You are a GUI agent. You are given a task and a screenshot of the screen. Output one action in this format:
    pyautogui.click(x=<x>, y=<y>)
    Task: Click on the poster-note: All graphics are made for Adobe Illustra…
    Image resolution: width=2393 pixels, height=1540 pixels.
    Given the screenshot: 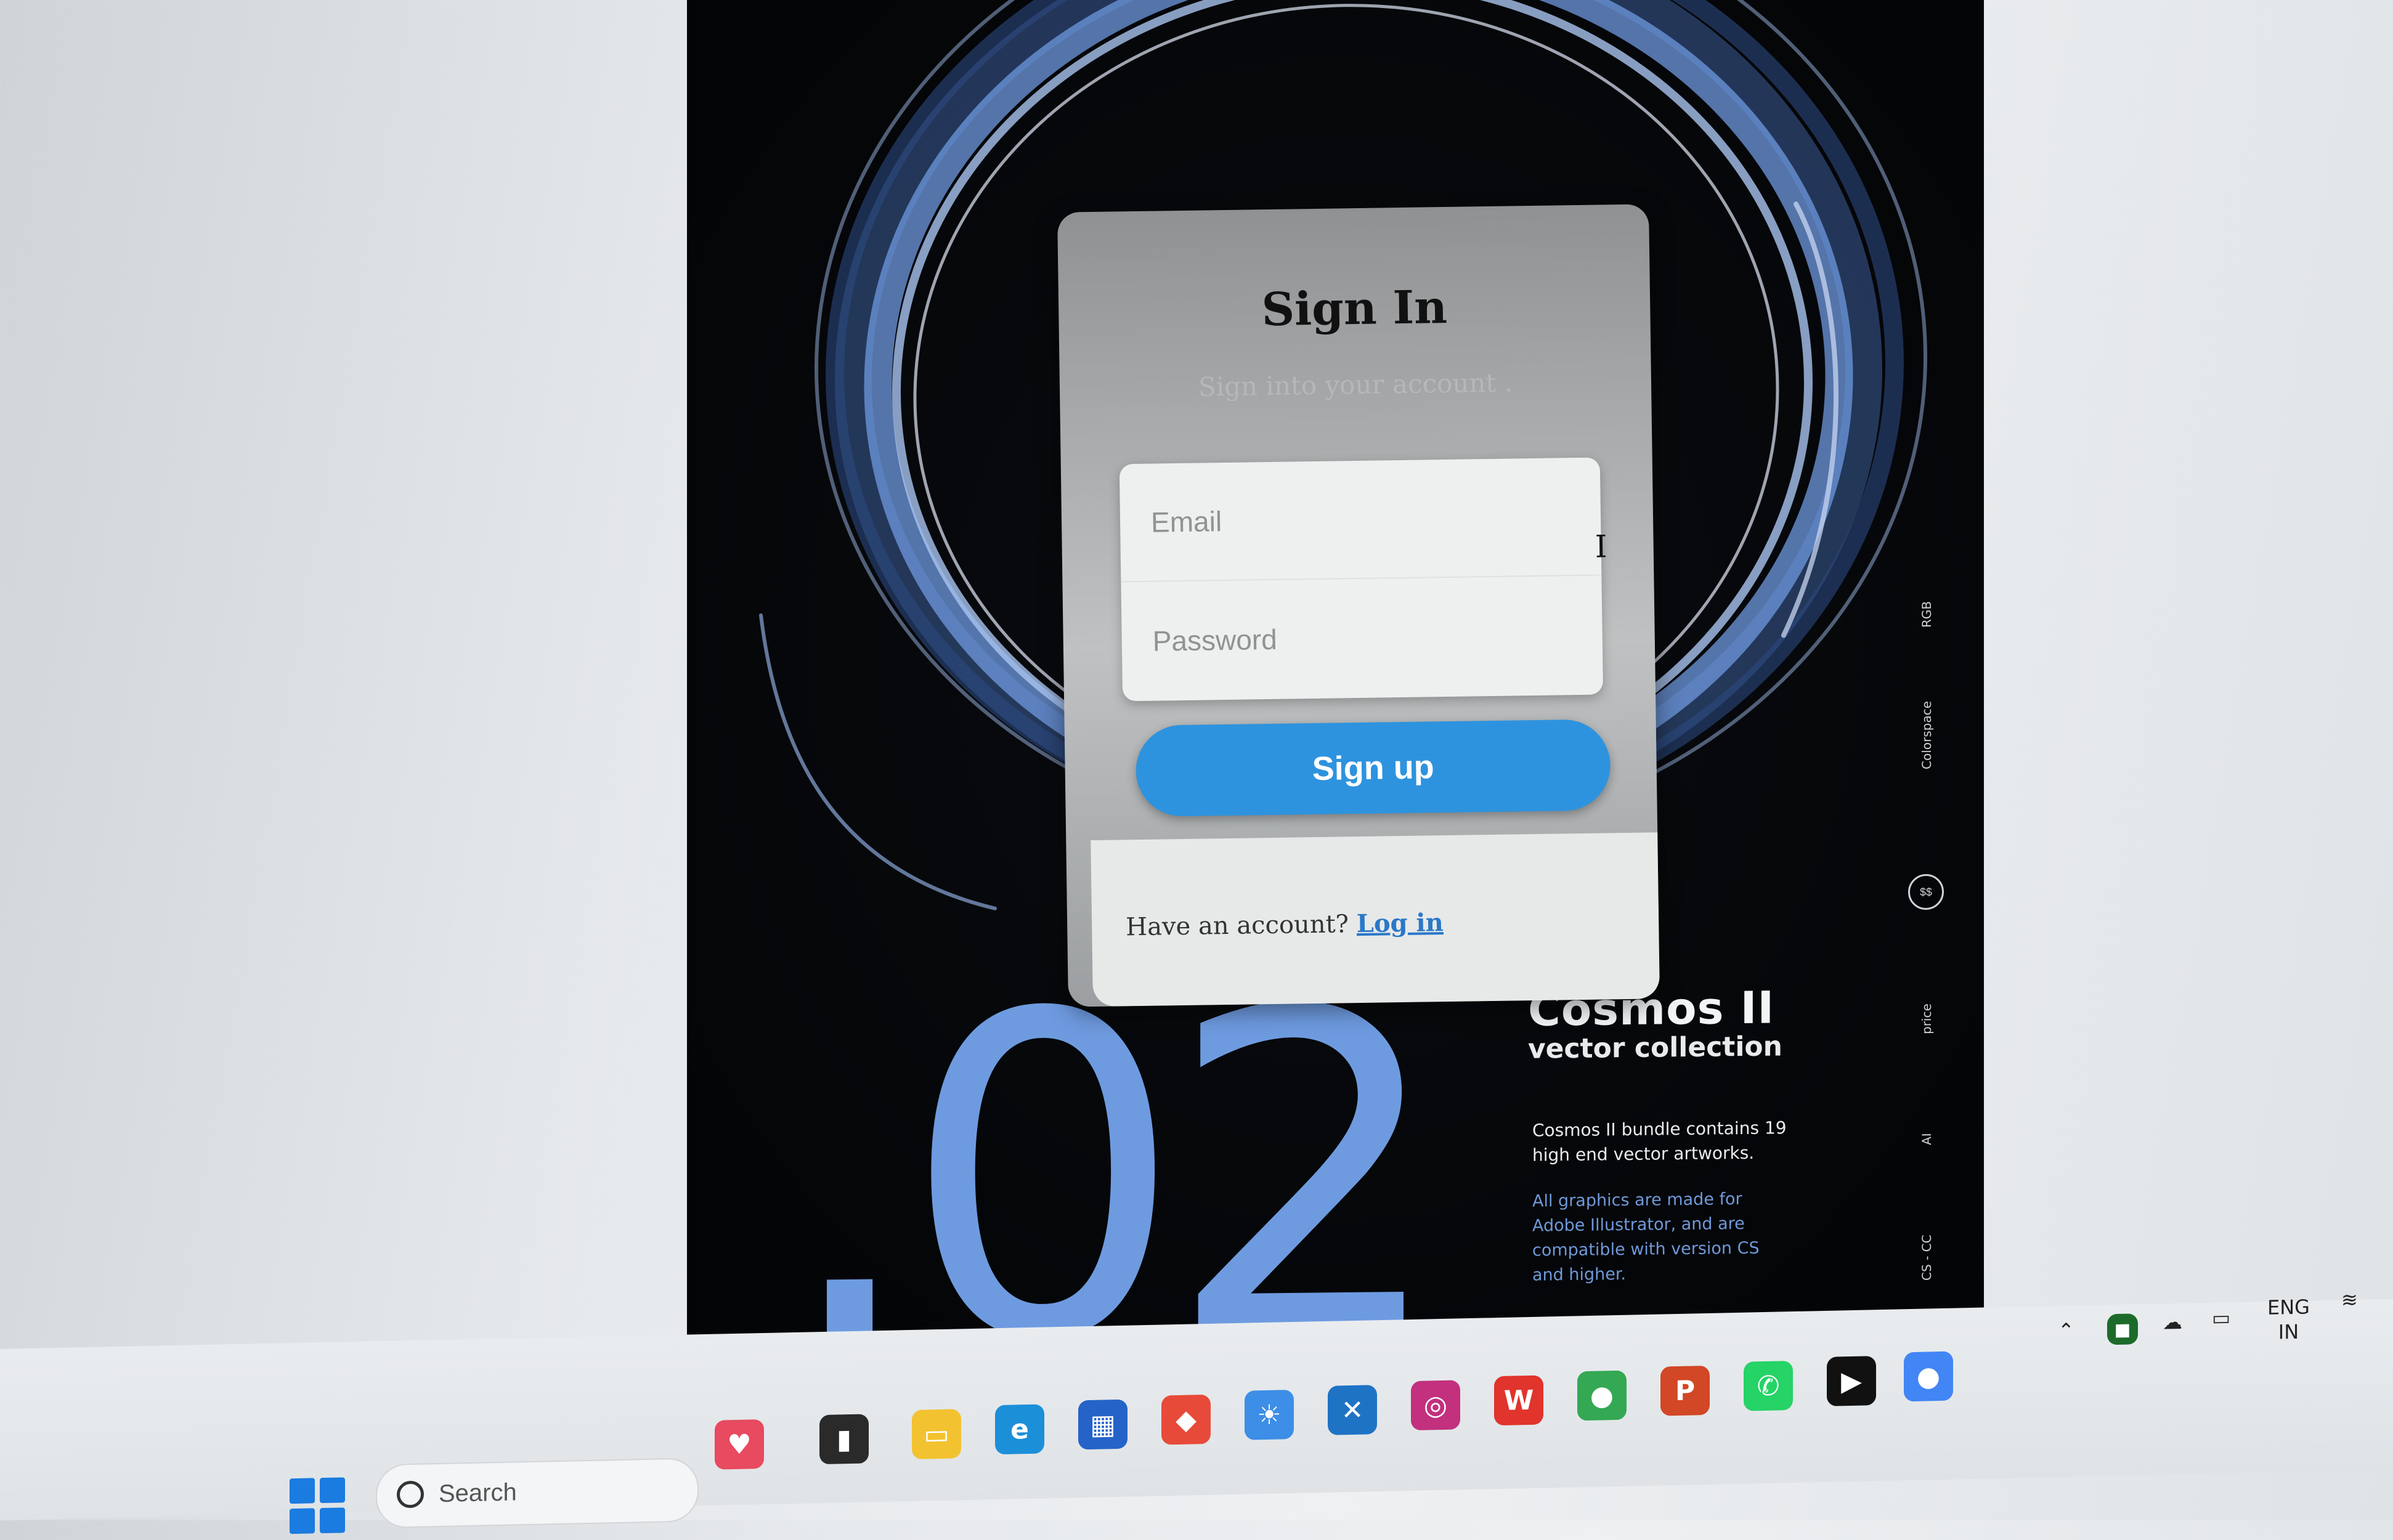 What is the action you would take?
    pyautogui.click(x=1646, y=1237)
    